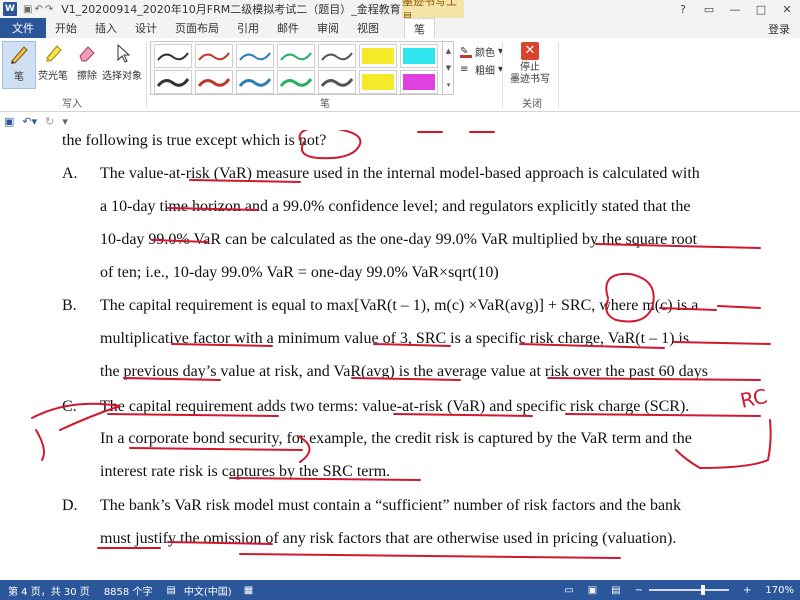  What do you see at coordinates (146, 28) in the screenshot?
I see `tab-design: 设计` at bounding box center [146, 28].